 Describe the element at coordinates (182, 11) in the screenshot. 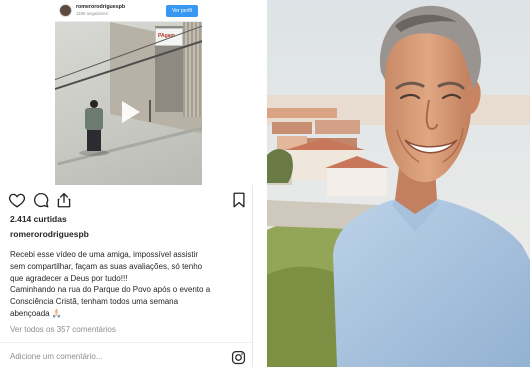

I see `view-profile-button: Ver perfil` at that location.